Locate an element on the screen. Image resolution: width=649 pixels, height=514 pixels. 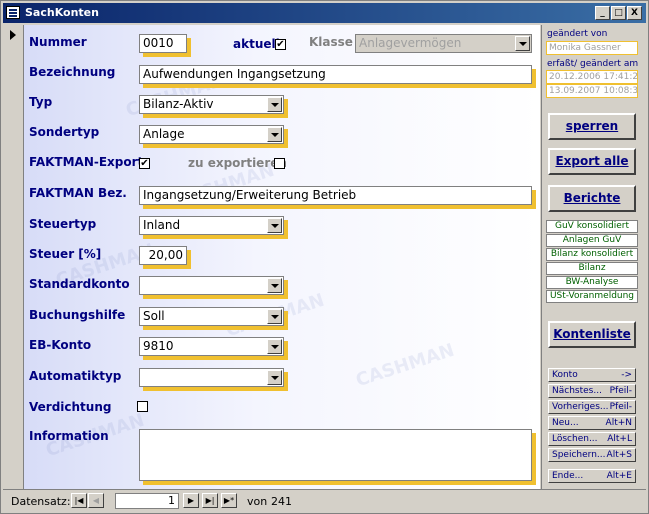
minimize-button: _ is located at coordinates (602, 13).